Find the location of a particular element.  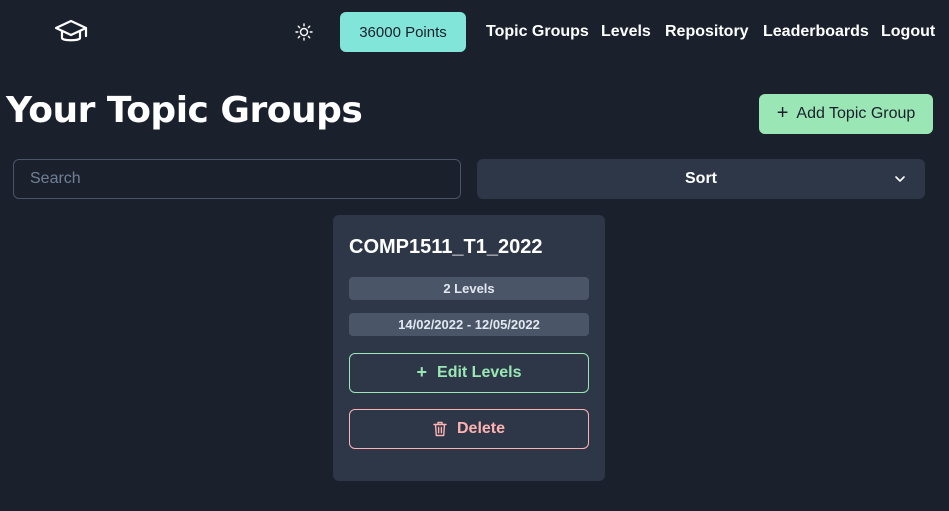

chevron-down-icon is located at coordinates (900, 179).